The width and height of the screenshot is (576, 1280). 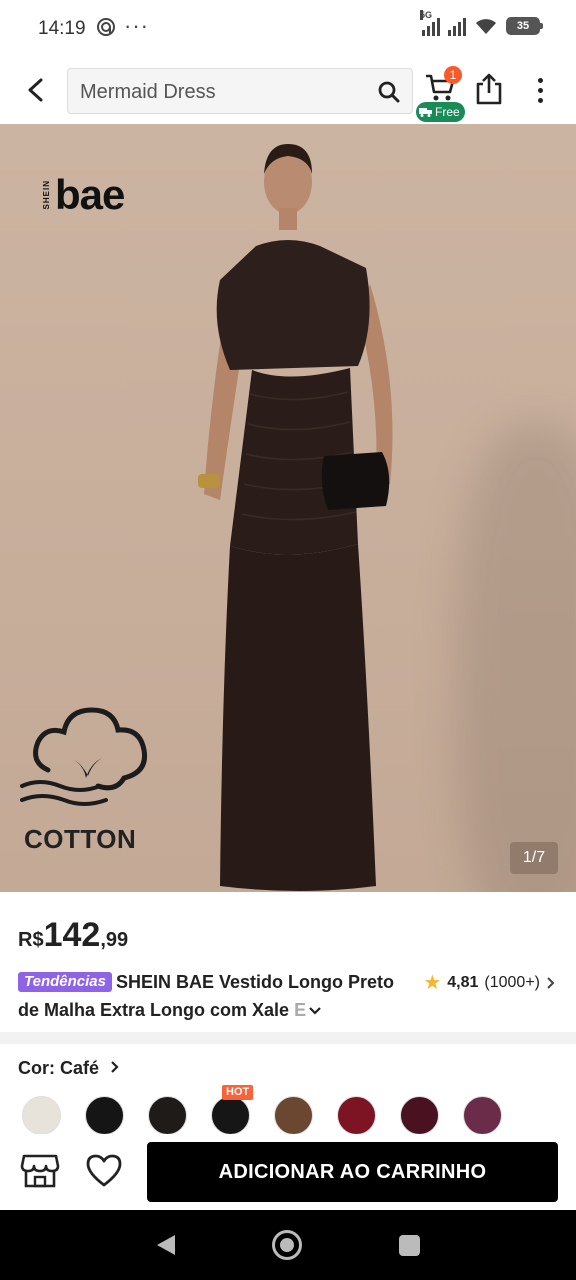 What do you see at coordinates (534, 858) in the screenshot?
I see `image-counter: 1/7` at bounding box center [534, 858].